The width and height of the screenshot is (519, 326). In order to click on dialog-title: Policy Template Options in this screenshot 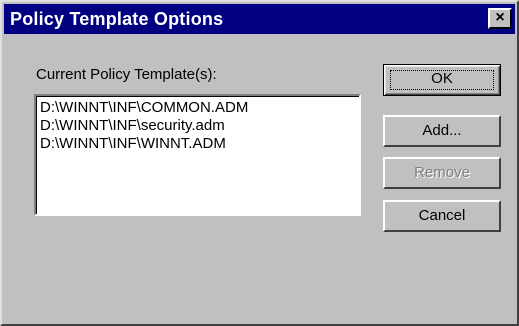, I will do `click(117, 19)`.